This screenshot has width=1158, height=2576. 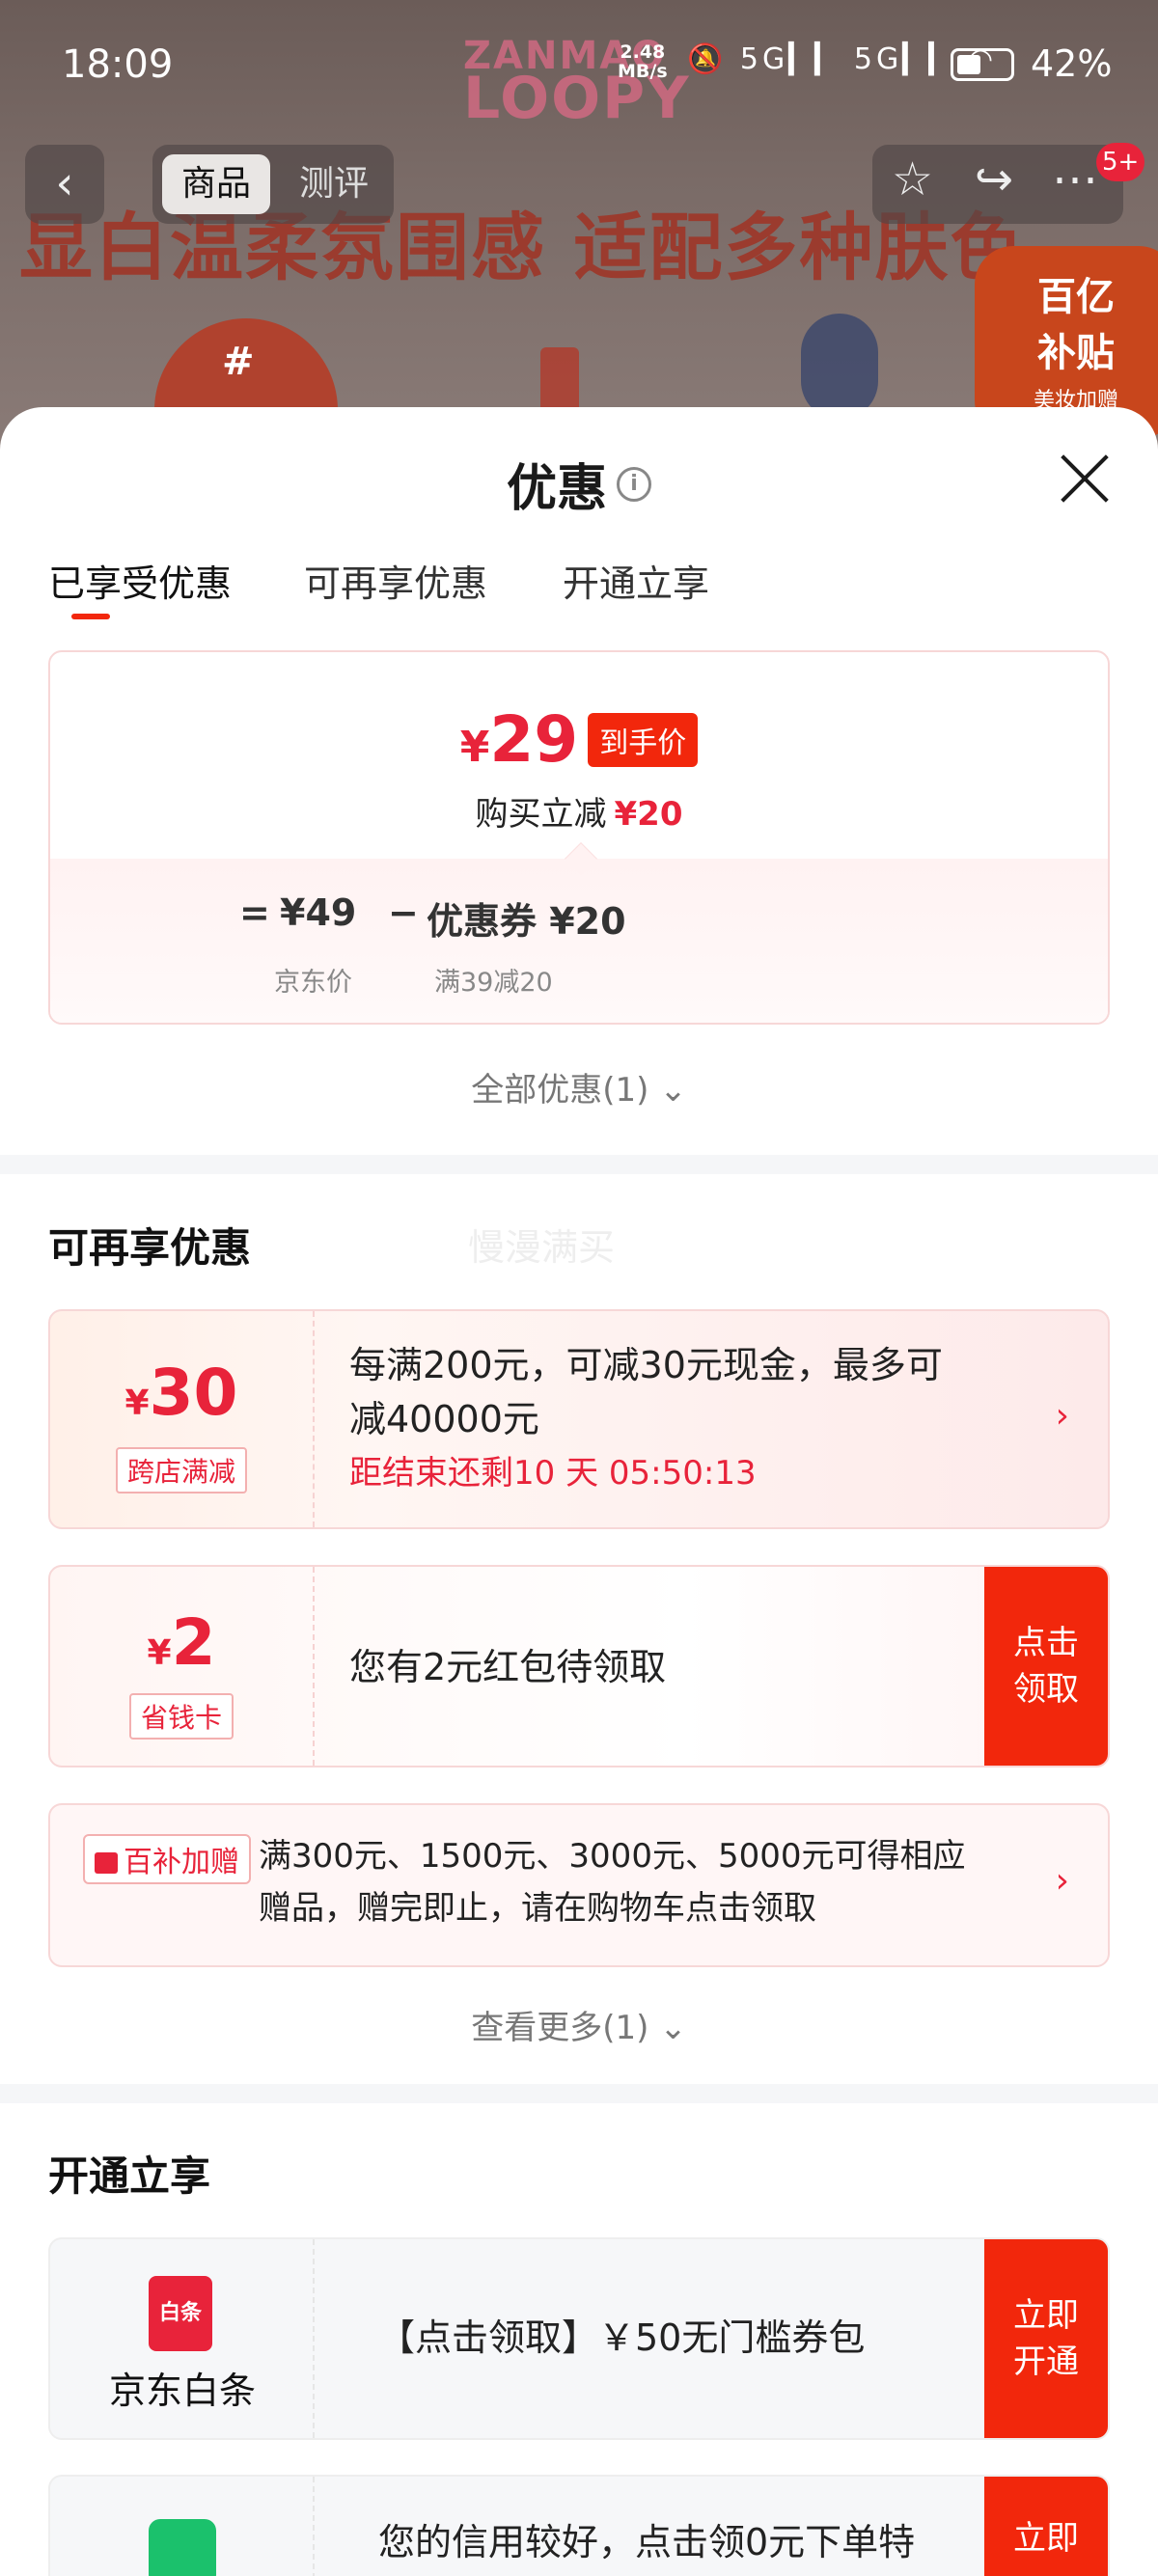 I want to click on activate-line1: 立即, so click(x=1046, y=2315).